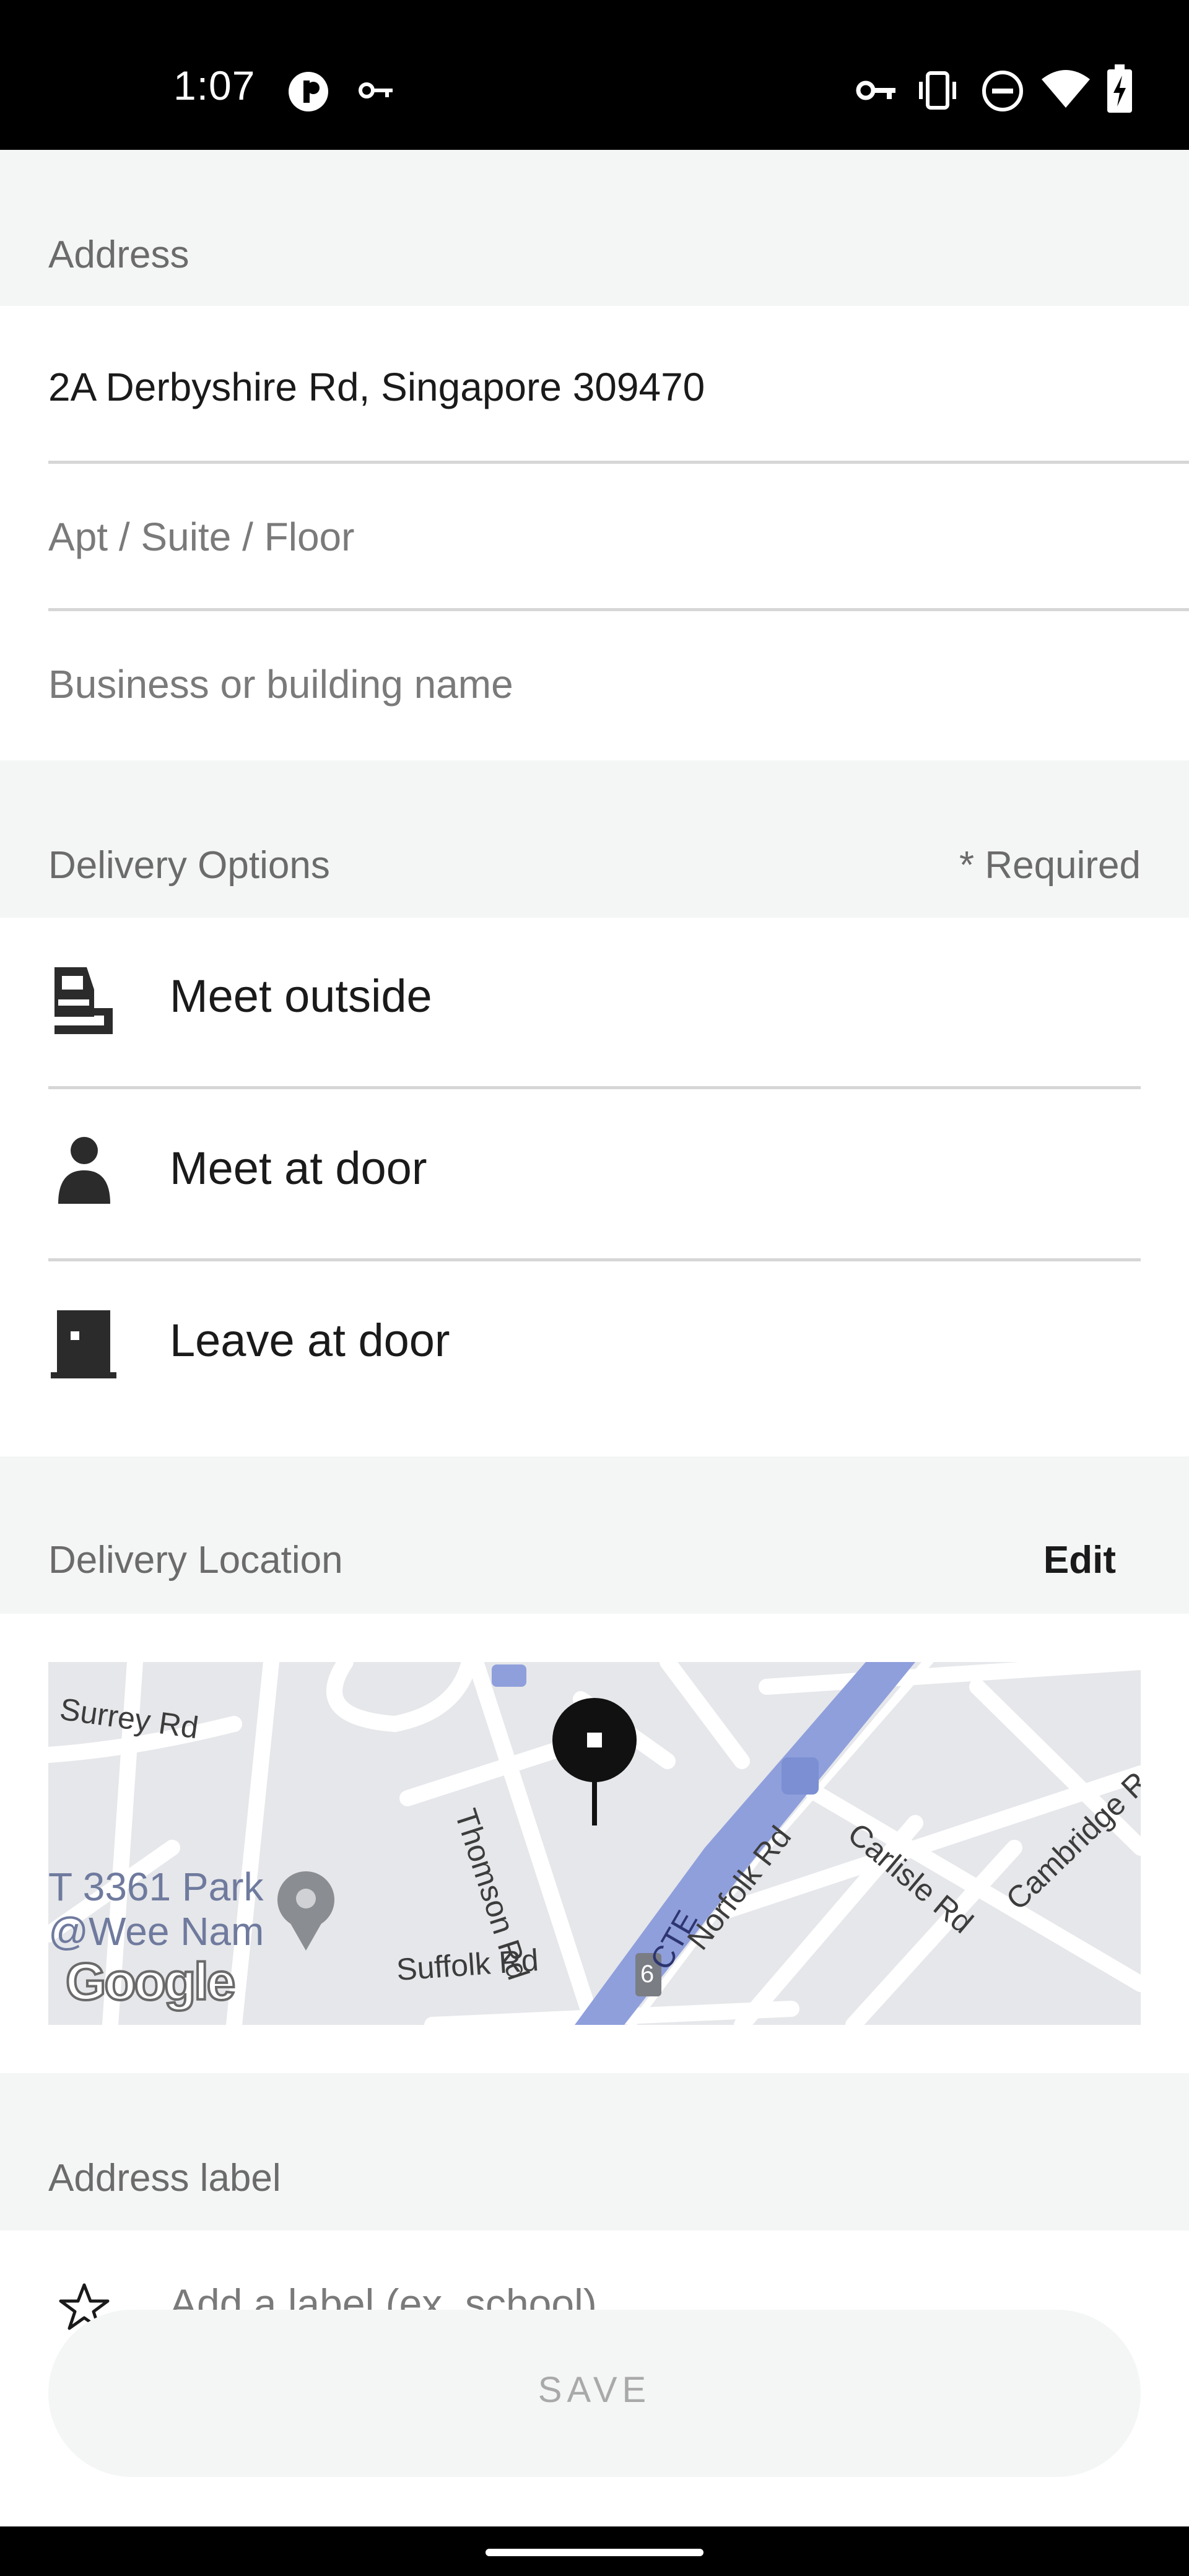 The image size is (1189, 2576). What do you see at coordinates (84, 1170) in the screenshot?
I see `person-icon` at bounding box center [84, 1170].